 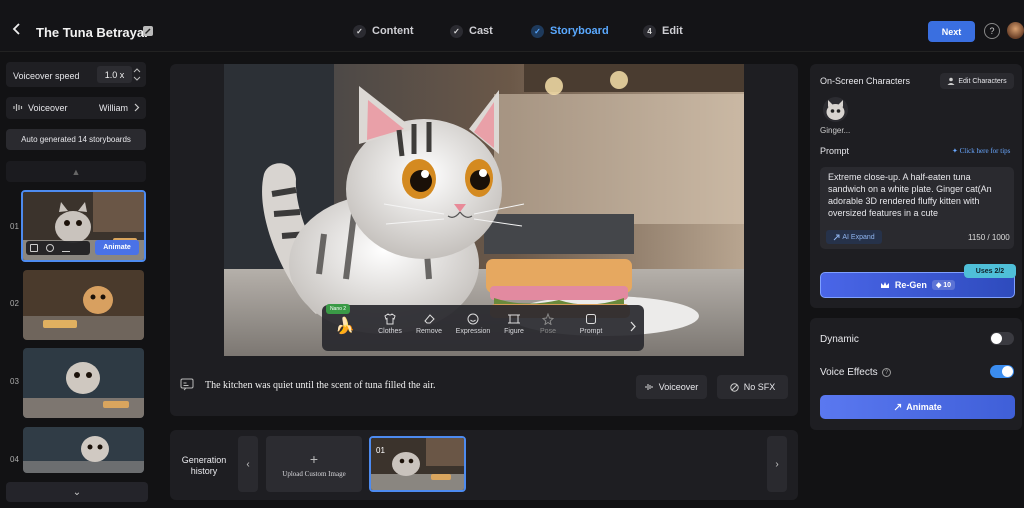 I want to click on no-sound-icon, so click(x=734, y=387).